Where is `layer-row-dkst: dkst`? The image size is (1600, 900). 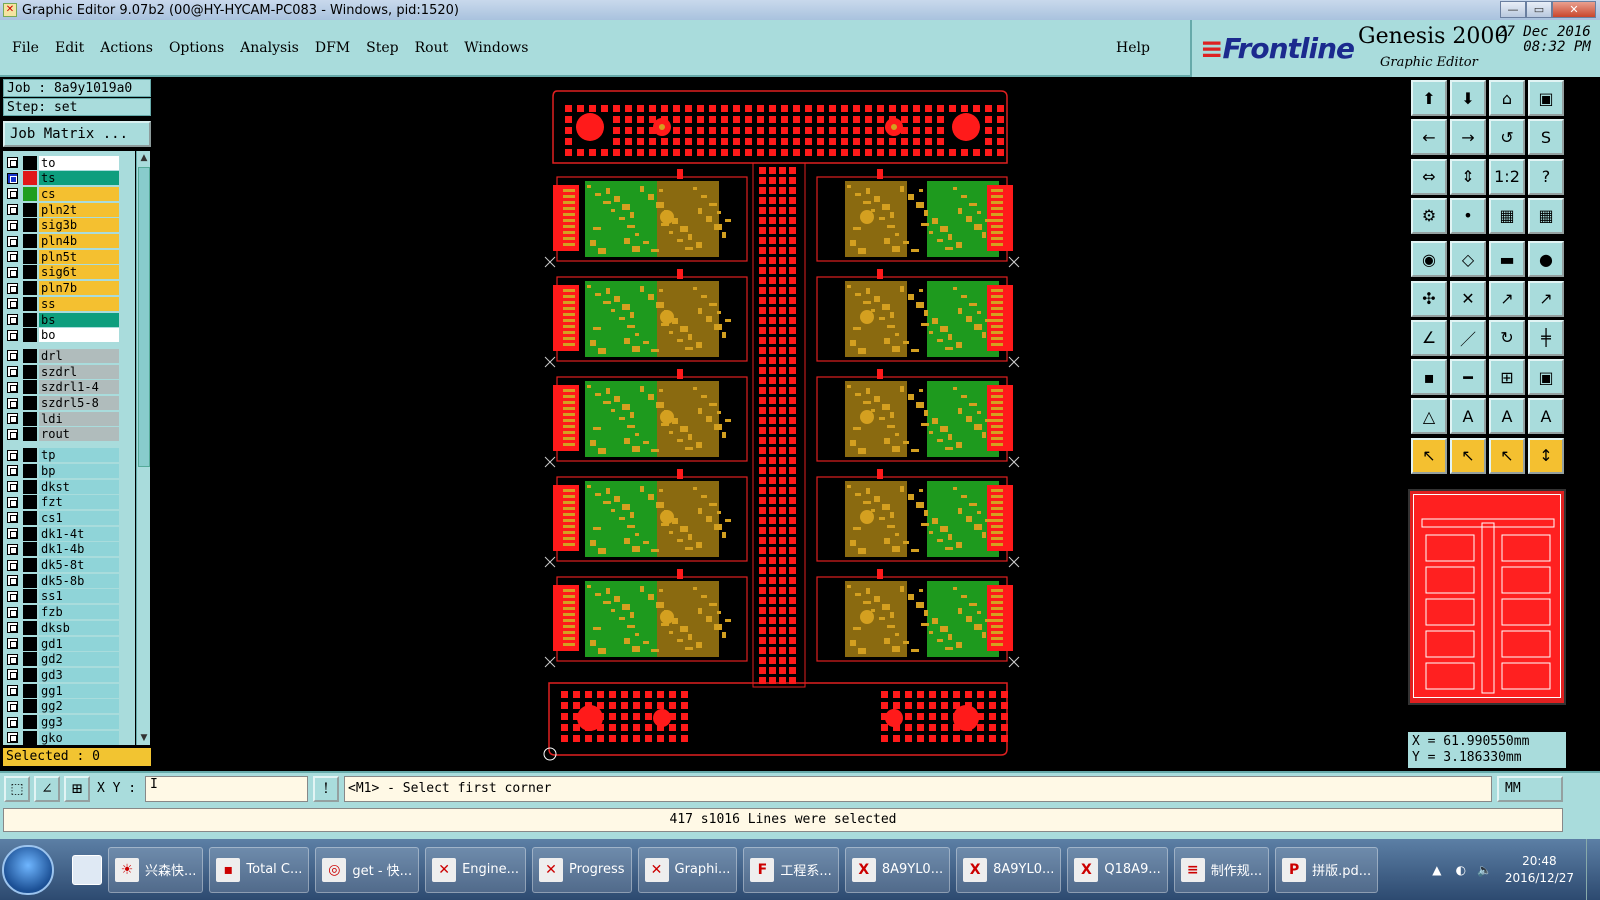 layer-row-dkst: dkst is located at coordinates (63, 486).